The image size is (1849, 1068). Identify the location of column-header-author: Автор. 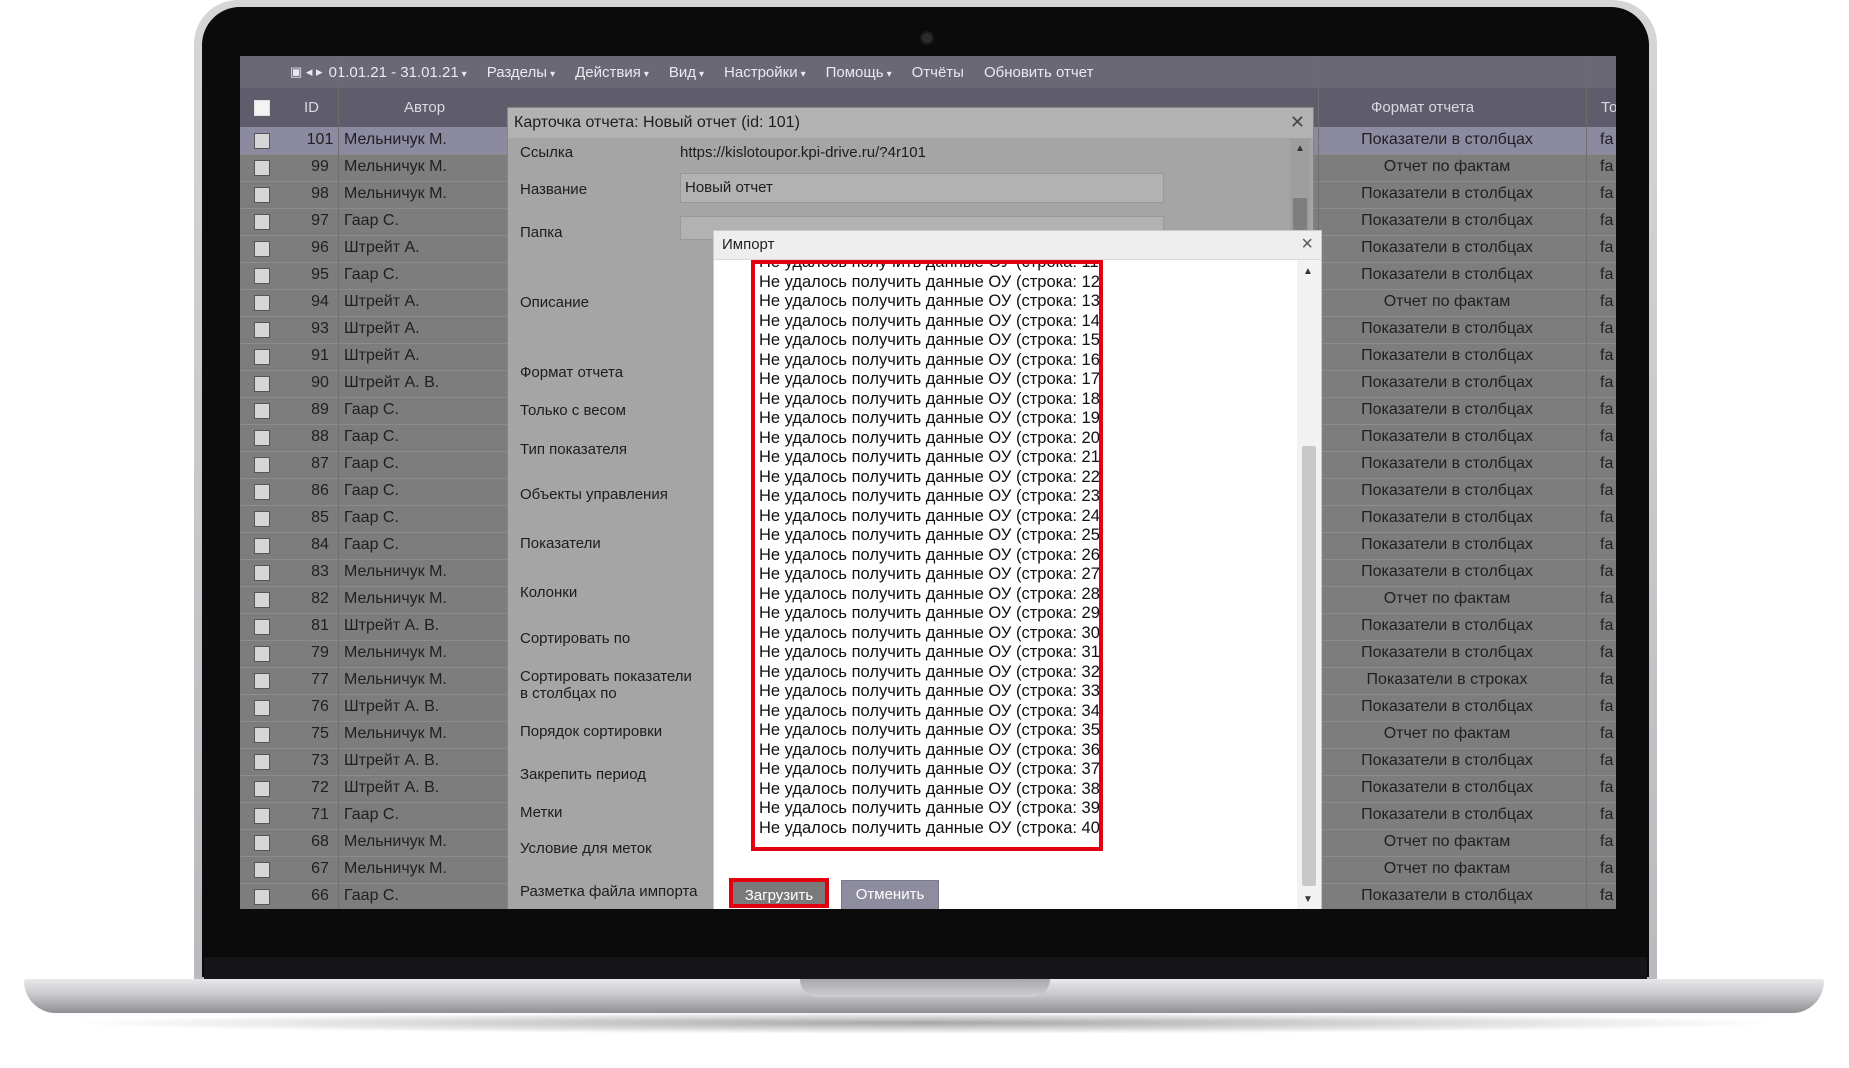
(424, 107).